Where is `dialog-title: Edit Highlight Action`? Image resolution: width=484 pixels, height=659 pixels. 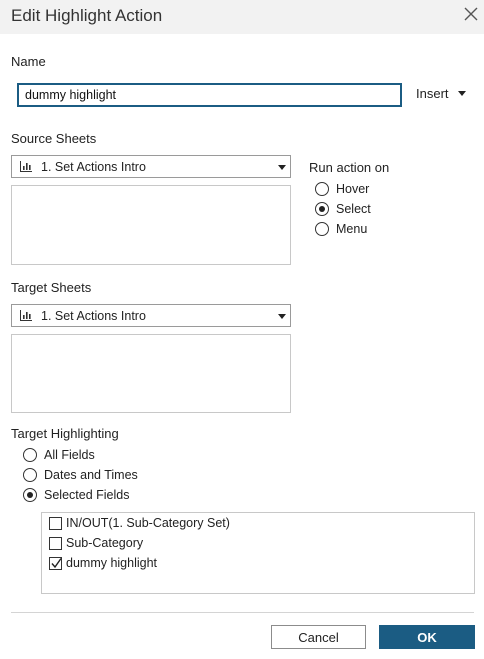
dialog-title: Edit Highlight Action is located at coordinates (87, 15).